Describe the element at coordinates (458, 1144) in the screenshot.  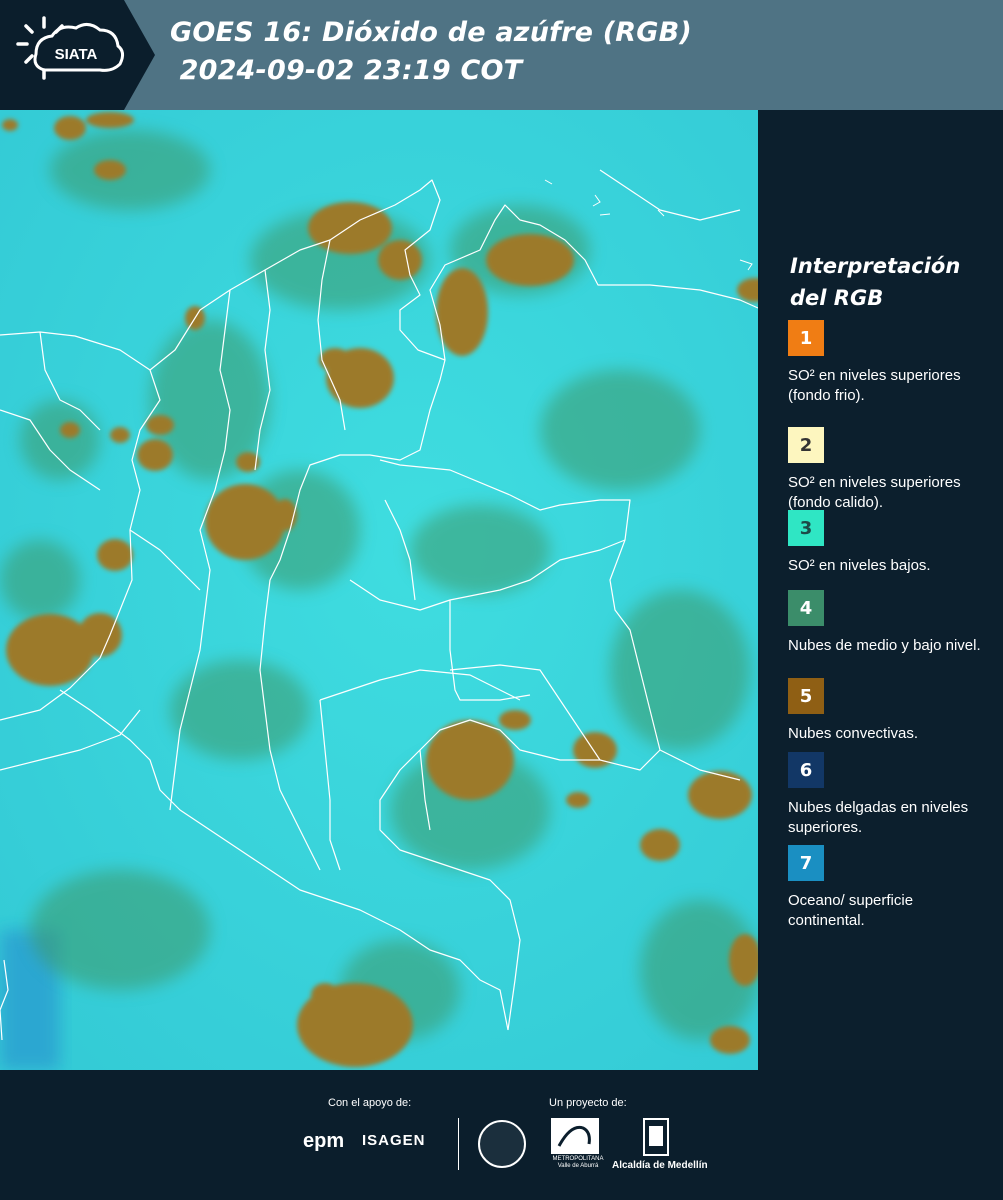
I see `footer-divider` at that location.